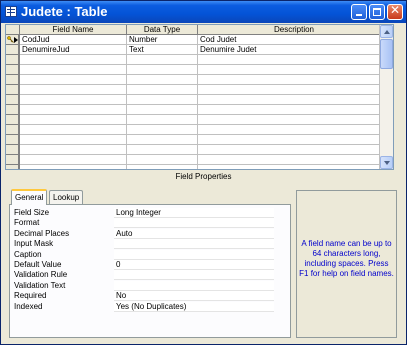 Image resolution: width=409 pixels, height=347 pixels. I want to click on maximize-icon, so click(377, 12).